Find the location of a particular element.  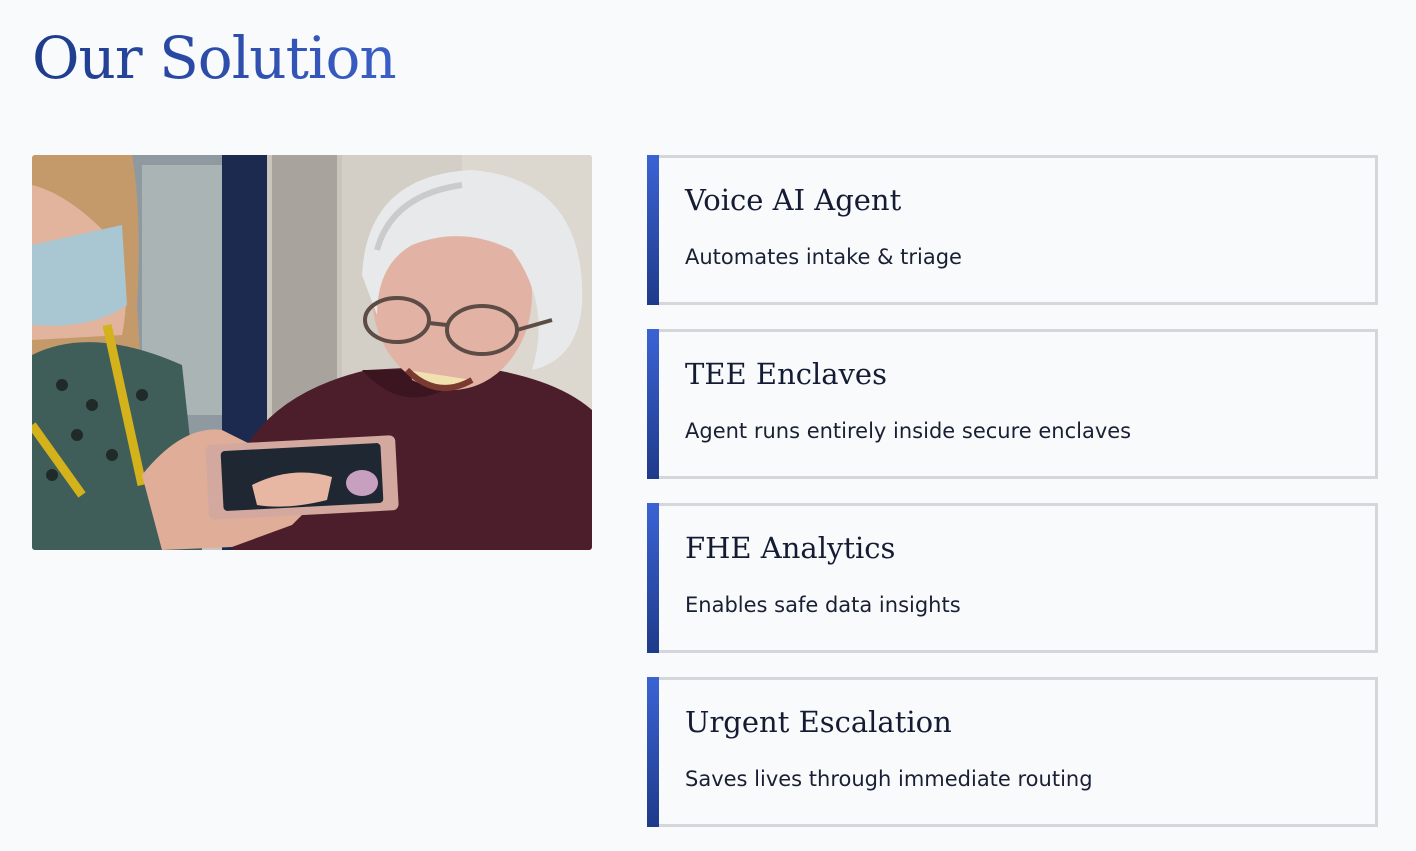

card-title: TEE Enclaves is located at coordinates (786, 374).